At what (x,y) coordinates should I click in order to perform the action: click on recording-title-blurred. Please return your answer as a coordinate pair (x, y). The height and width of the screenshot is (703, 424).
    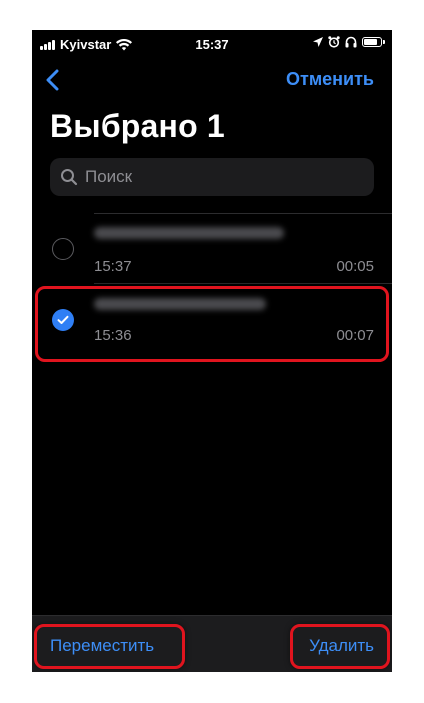
    Looking at the image, I should click on (189, 233).